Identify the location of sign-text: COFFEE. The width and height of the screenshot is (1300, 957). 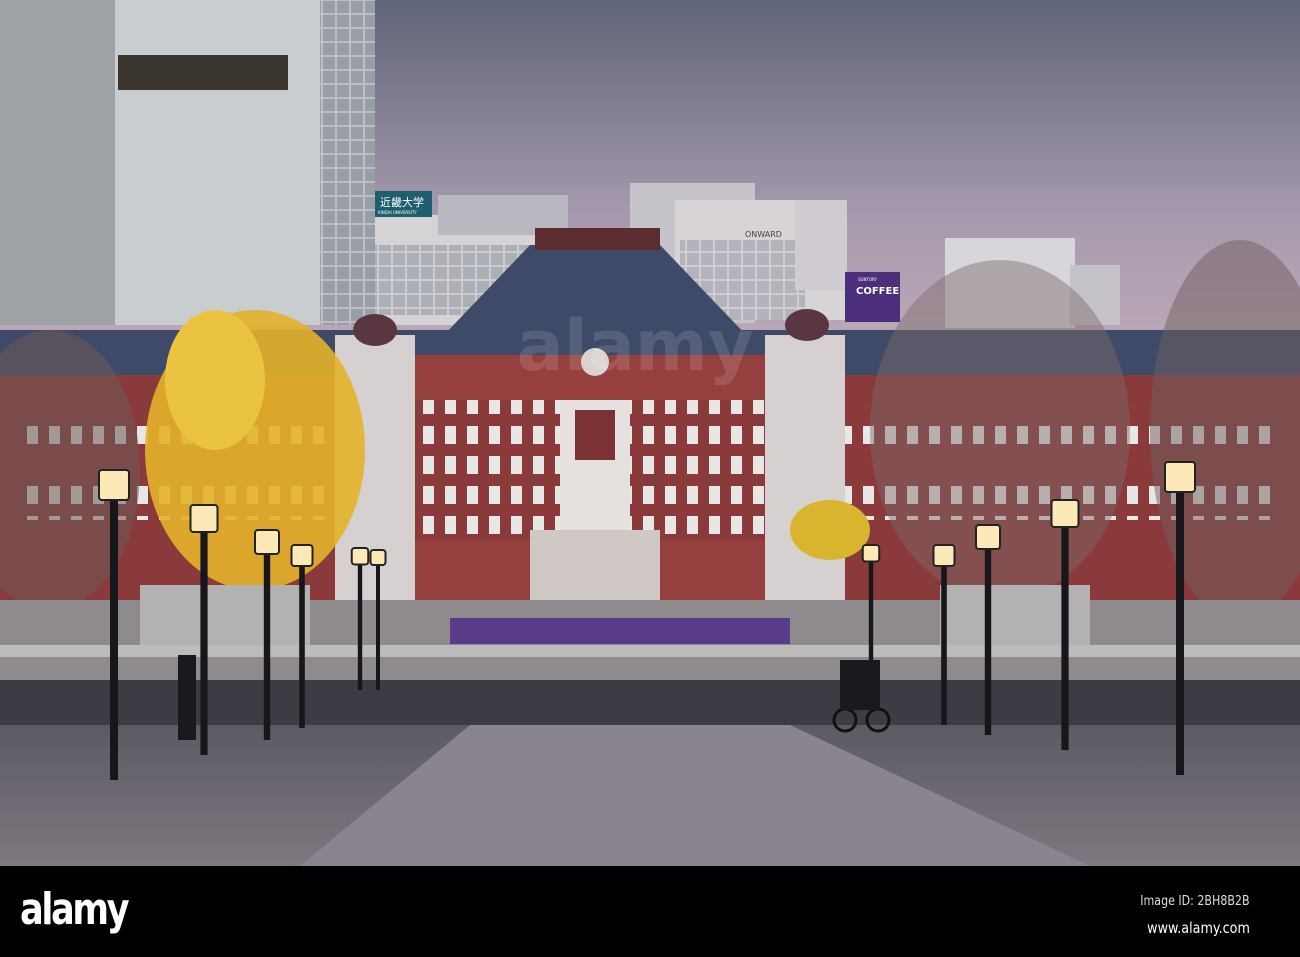
(877, 291).